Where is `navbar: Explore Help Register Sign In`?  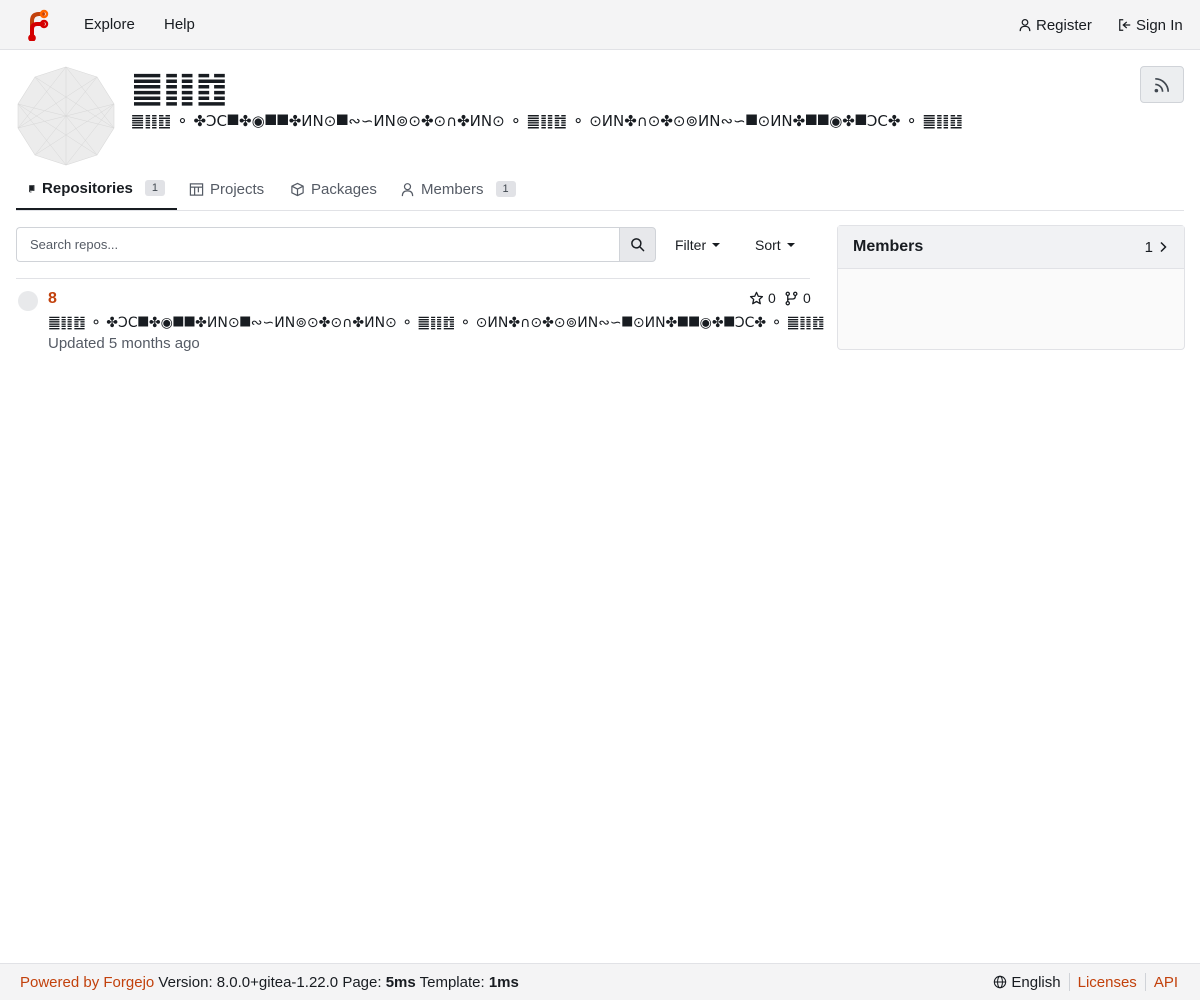 navbar: Explore Help Register Sign In is located at coordinates (600, 25).